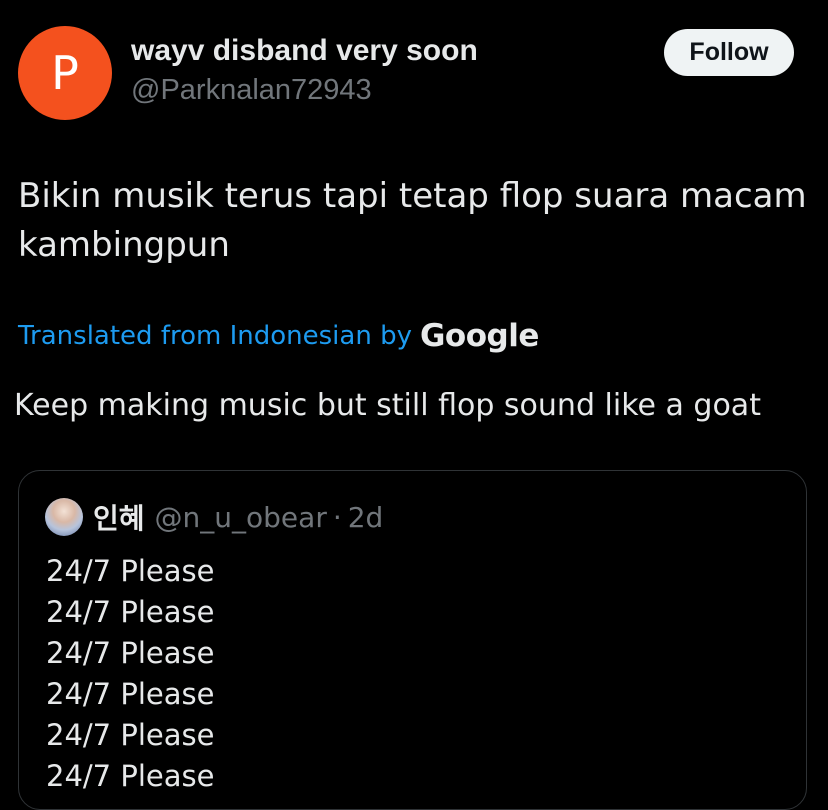  What do you see at coordinates (65, 73) in the screenshot?
I see `author-avatar: P` at bounding box center [65, 73].